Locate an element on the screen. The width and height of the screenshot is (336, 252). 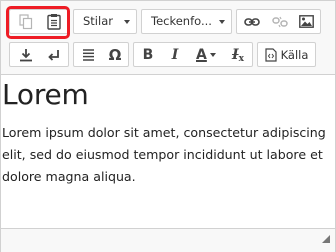
bold-button: B is located at coordinates (148, 54).